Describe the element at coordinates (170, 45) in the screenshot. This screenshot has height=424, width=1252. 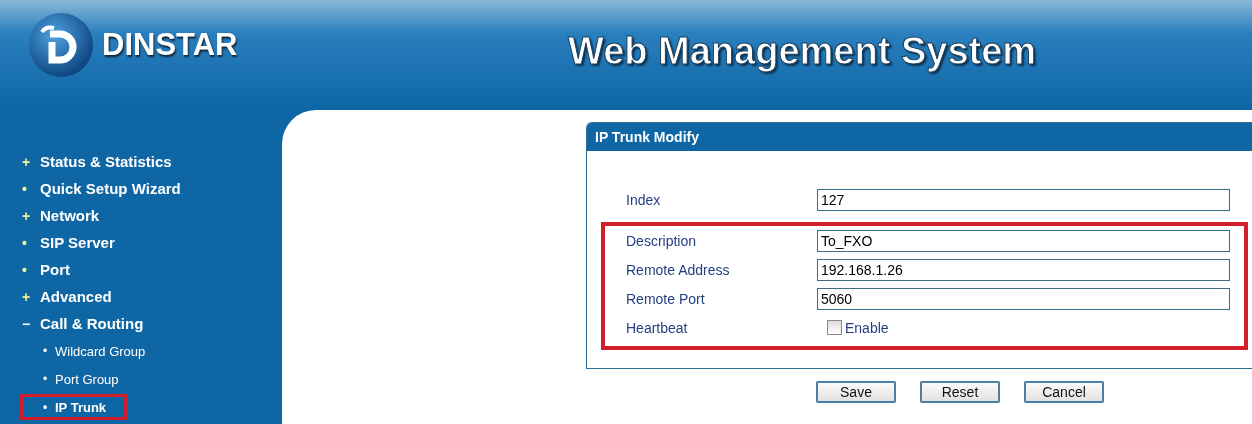
I see `brand-name: DINSTAR` at that location.